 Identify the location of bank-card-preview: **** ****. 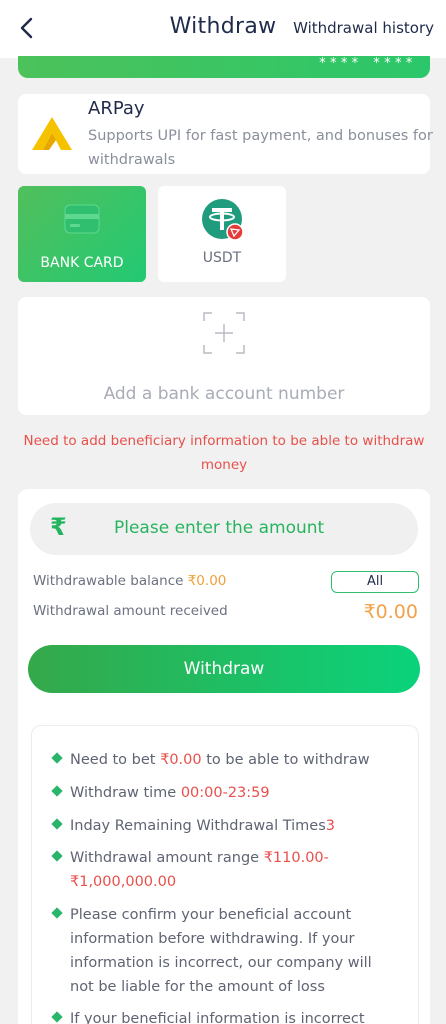
(224, 67).